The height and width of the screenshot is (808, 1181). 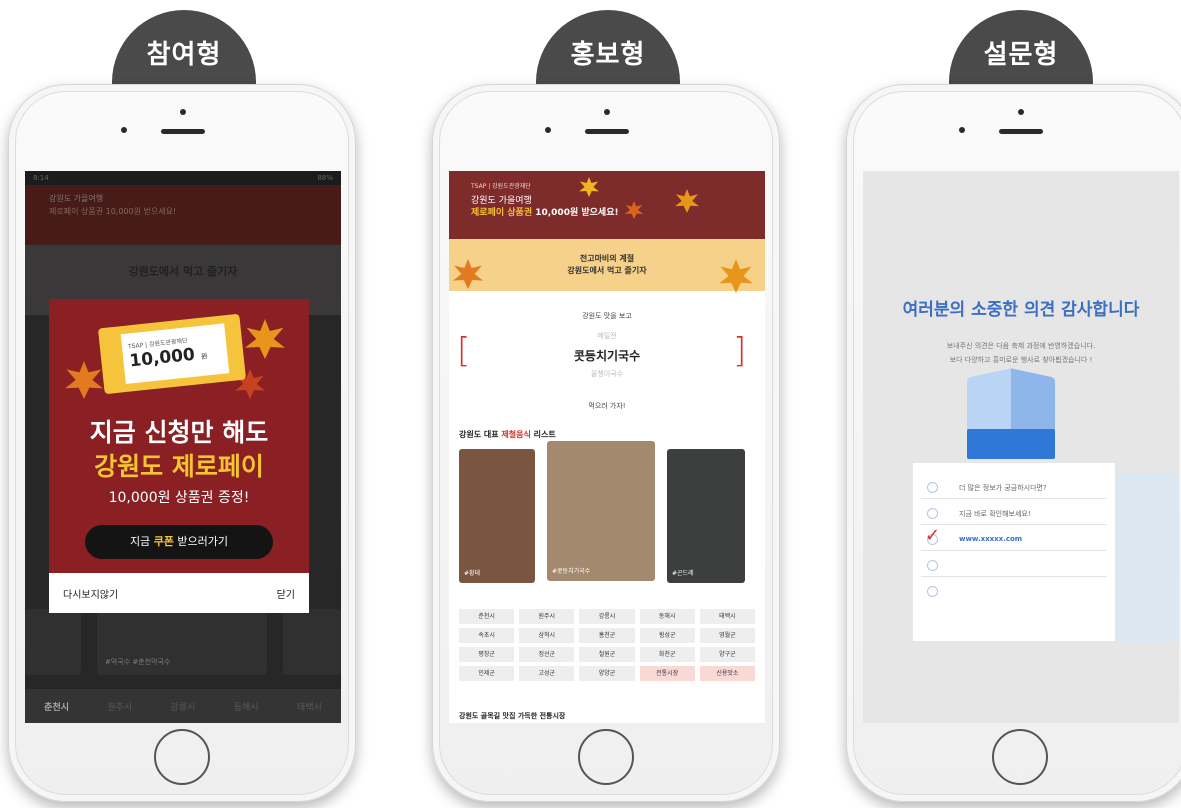 What do you see at coordinates (487, 635) in the screenshot?
I see `region-chip: 속초시` at bounding box center [487, 635].